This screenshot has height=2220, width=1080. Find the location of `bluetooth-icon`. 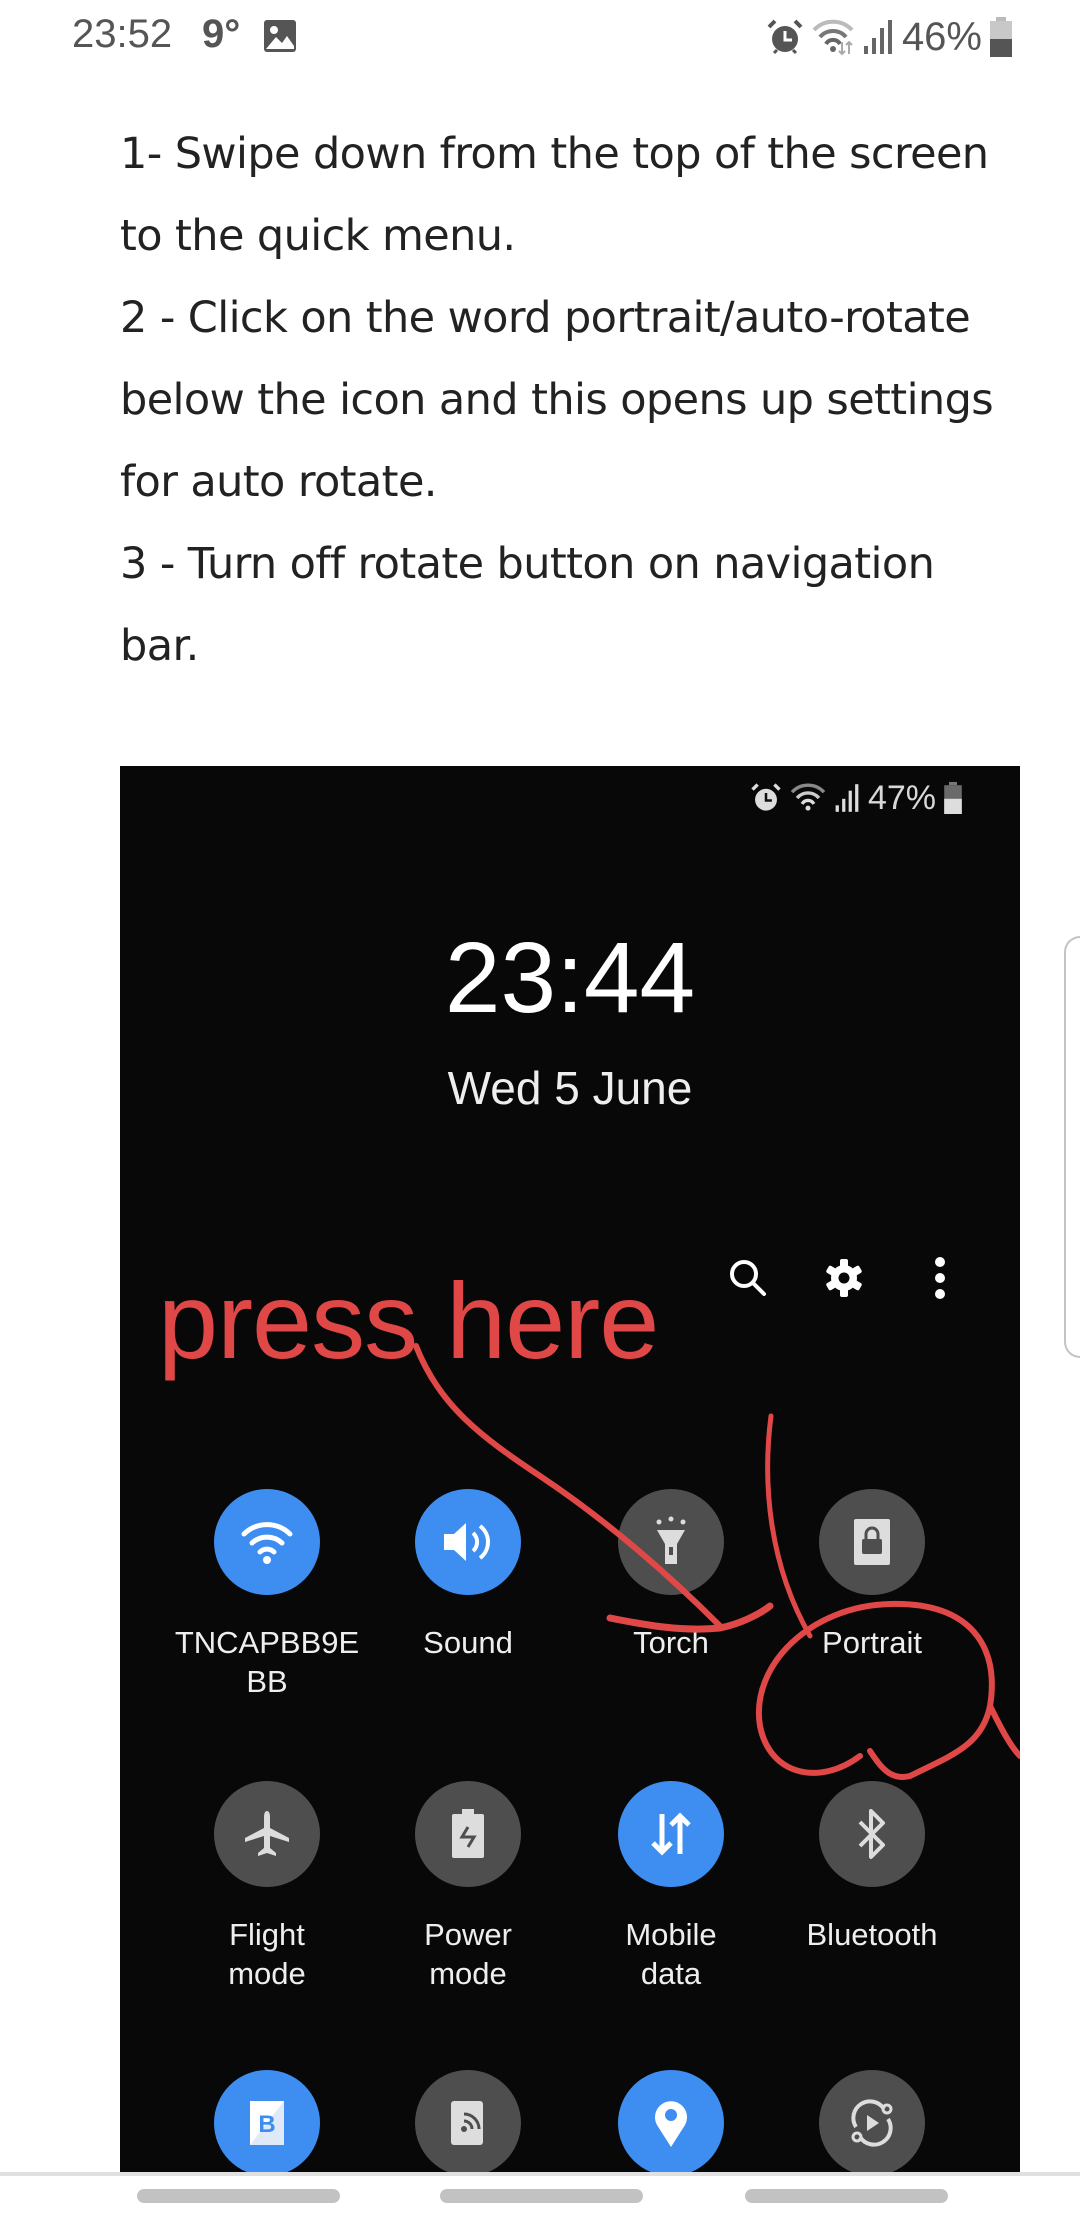

bluetooth-icon is located at coordinates (871, 1834).